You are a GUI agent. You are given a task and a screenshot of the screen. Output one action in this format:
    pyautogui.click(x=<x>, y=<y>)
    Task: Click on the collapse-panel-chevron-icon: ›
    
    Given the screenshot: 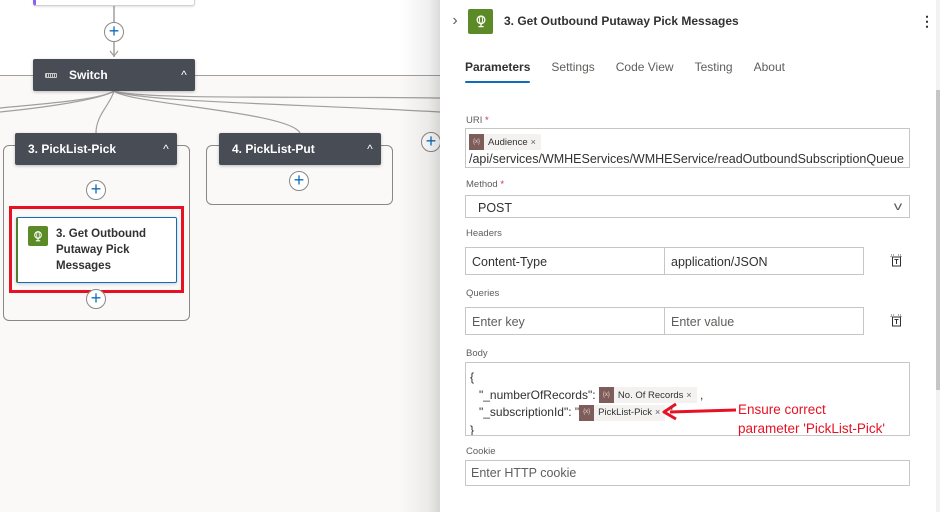 What is the action you would take?
    pyautogui.click(x=455, y=21)
    